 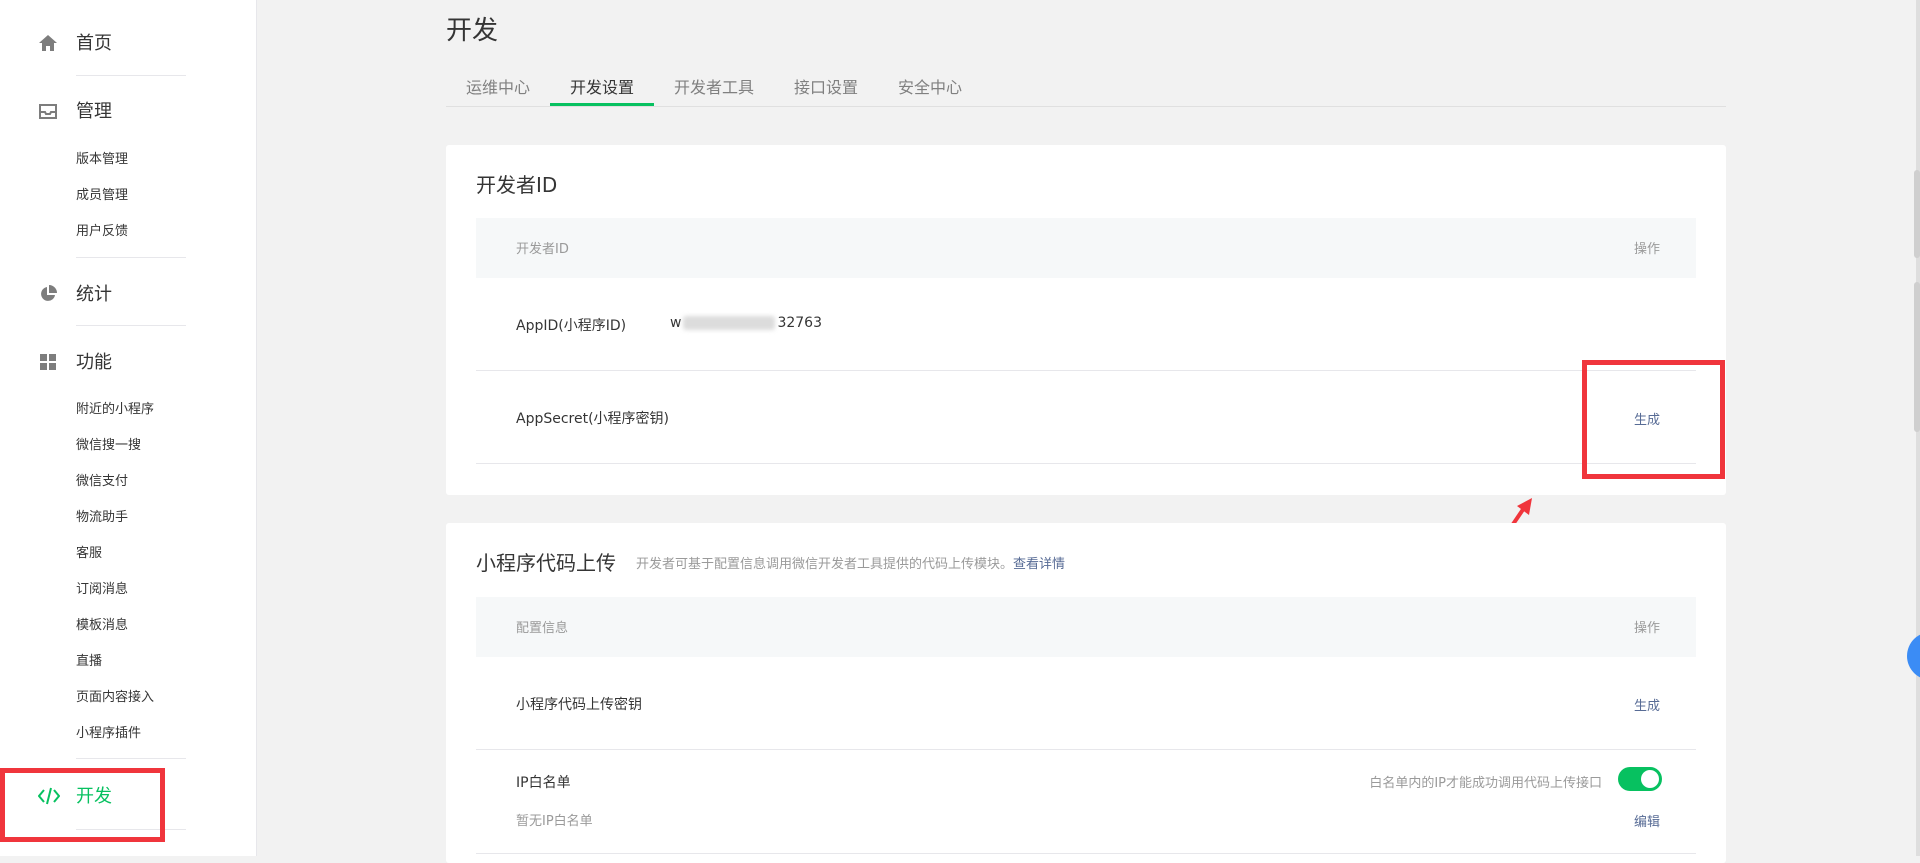 What do you see at coordinates (89, 554) in the screenshot?
I see `sidebar-item-service: 客服` at bounding box center [89, 554].